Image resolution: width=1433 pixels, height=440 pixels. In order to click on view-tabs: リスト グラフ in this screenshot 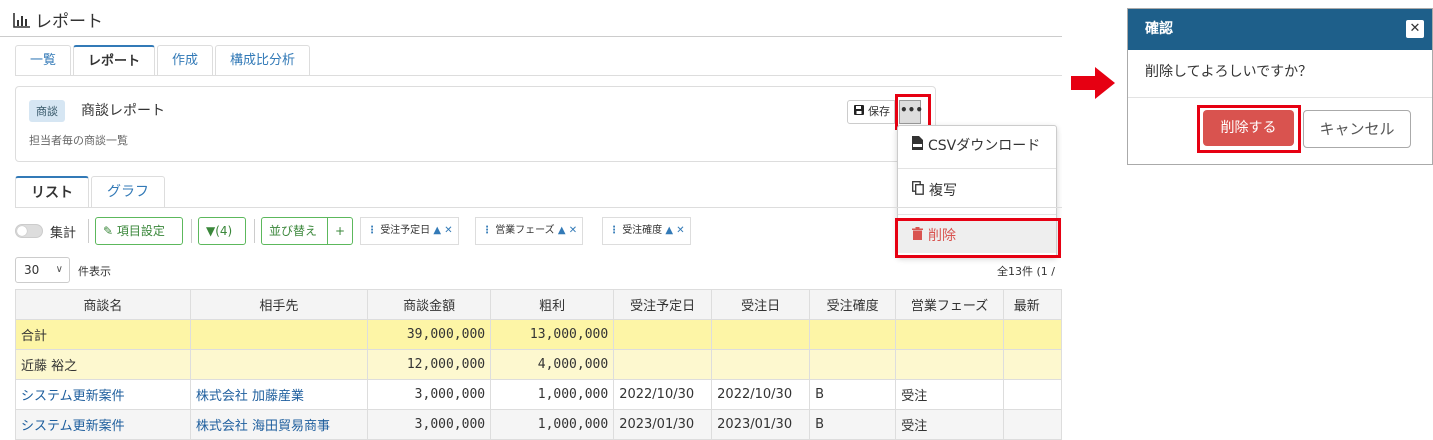, I will do `click(91, 191)`.